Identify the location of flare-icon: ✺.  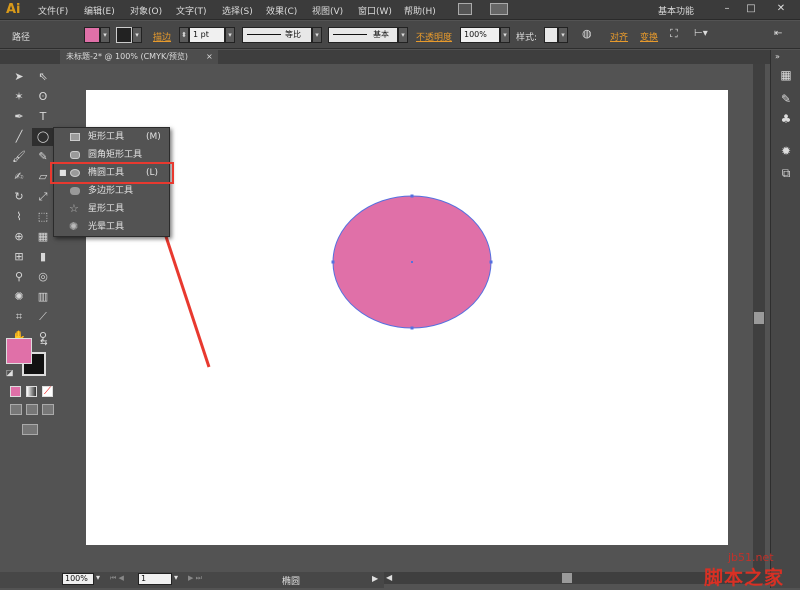
(74, 226).